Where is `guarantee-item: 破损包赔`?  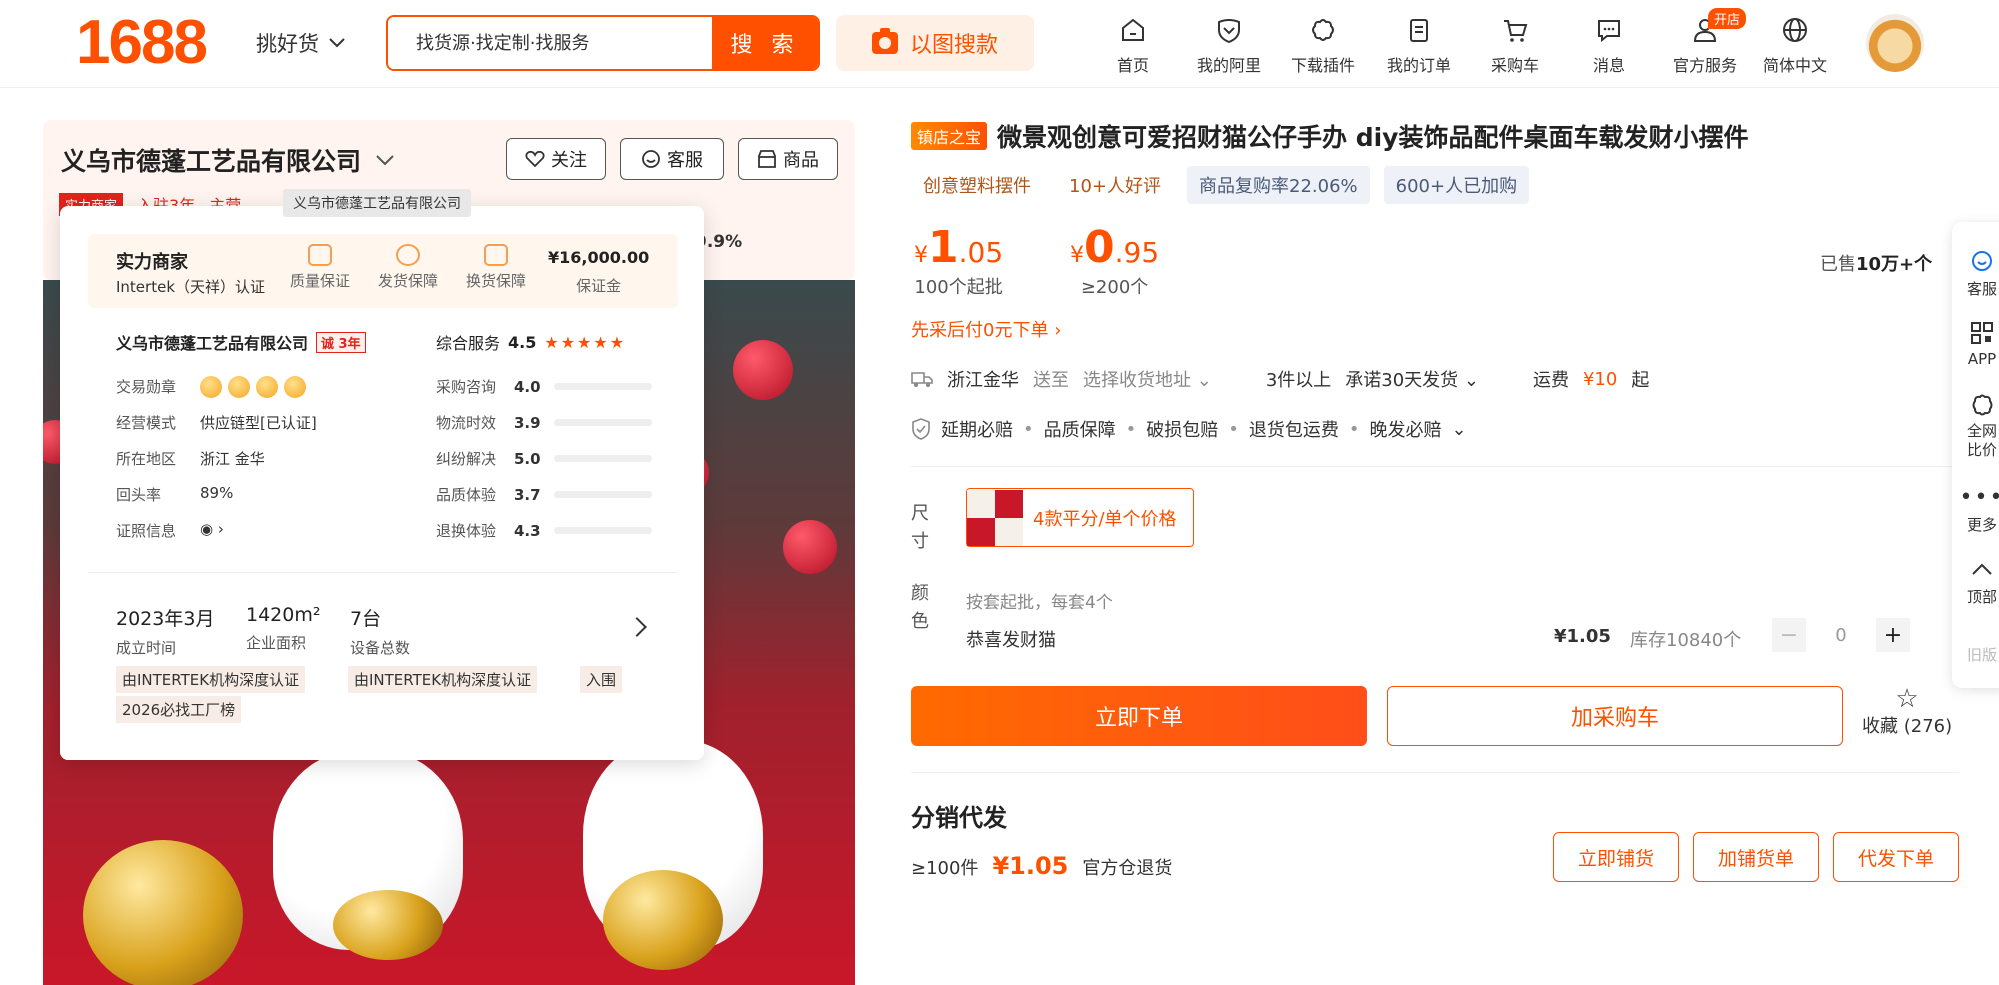
guarantee-item: 破损包赔 is located at coordinates (1182, 430).